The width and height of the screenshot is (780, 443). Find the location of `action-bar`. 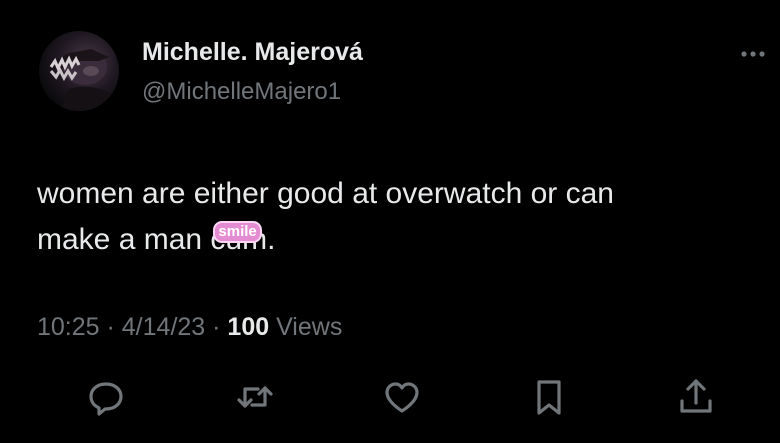

action-bar is located at coordinates (390, 398).